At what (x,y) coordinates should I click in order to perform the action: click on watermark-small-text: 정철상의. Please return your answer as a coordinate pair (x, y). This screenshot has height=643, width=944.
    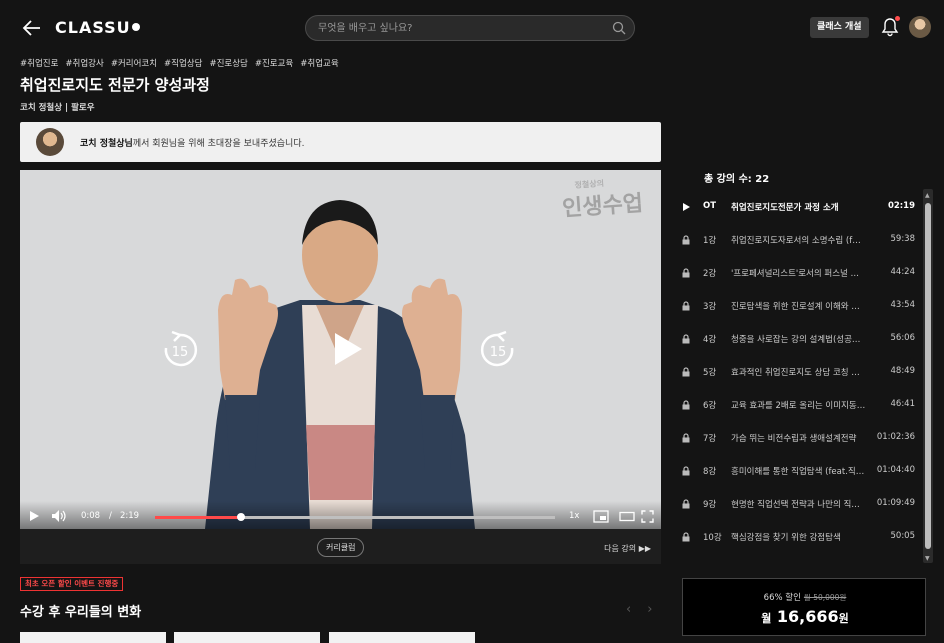
    Looking at the image, I should click on (589, 184).